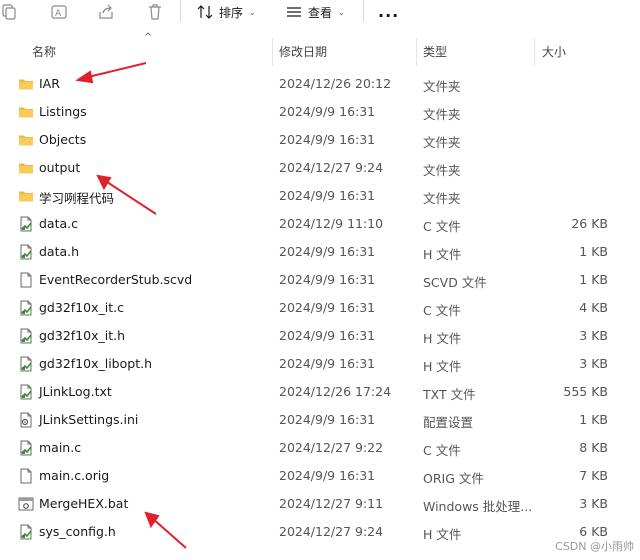 The image size is (640, 560). I want to click on file-name: data.h, so click(59, 251).